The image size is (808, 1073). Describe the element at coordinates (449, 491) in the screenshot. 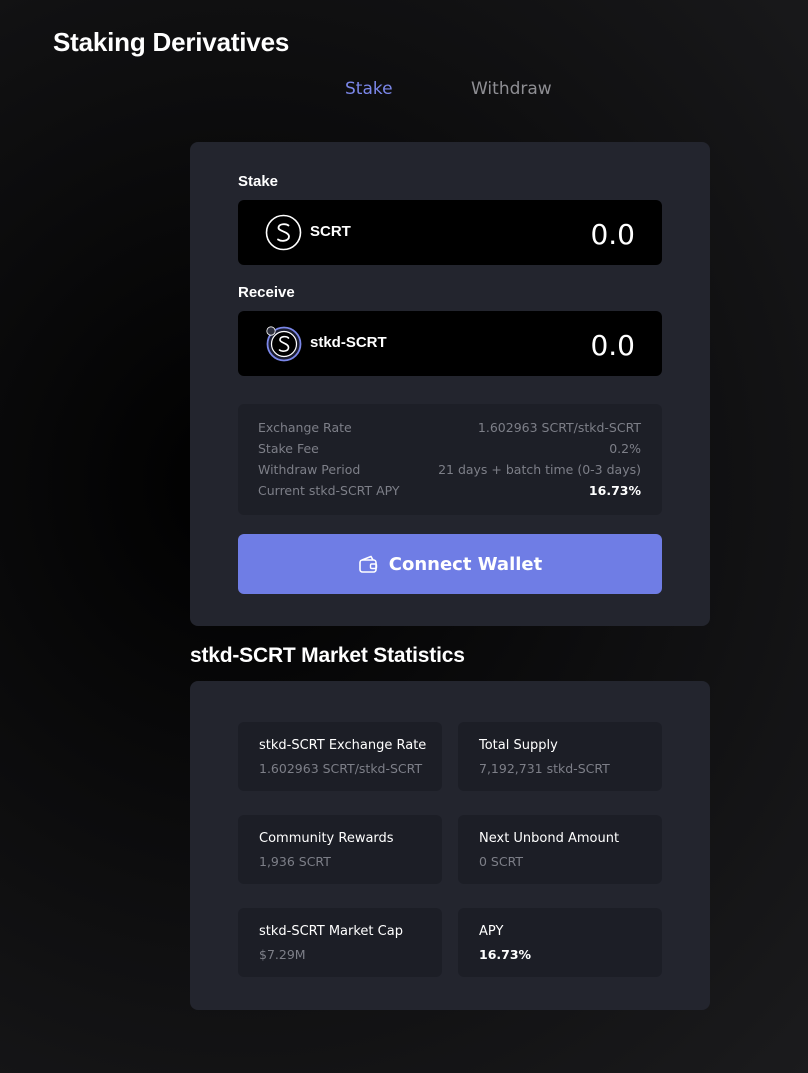

I see `info-row-apy: Current stkd-SCRT APY 16.73%` at that location.